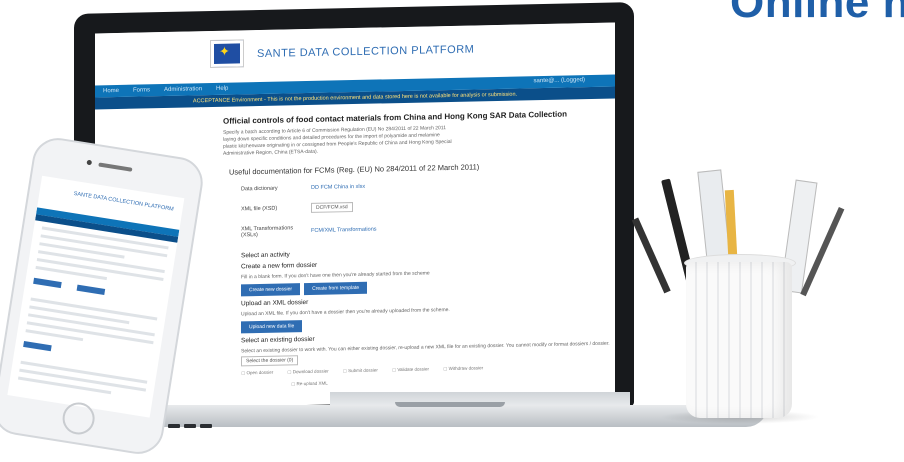 Image resolution: width=904 pixels, height=462 pixels. What do you see at coordinates (115, 167) in the screenshot?
I see `phone-speaker` at bounding box center [115, 167].